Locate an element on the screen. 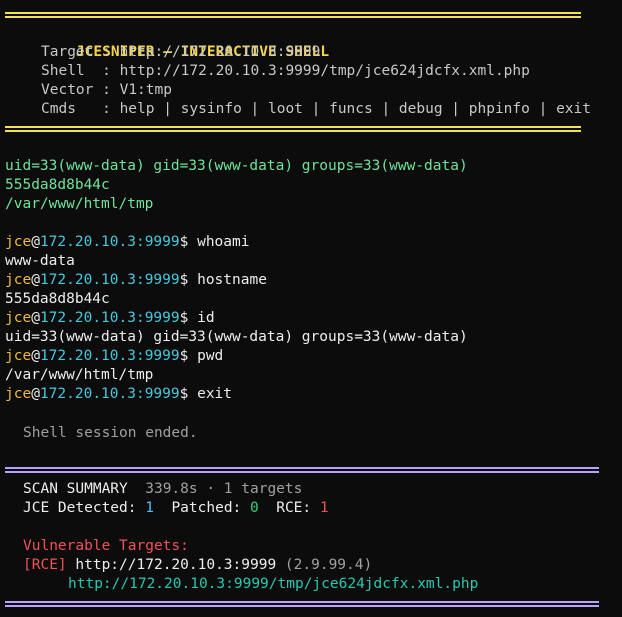 This screenshot has width=622, height=617. command-text: hostname is located at coordinates (232, 280).